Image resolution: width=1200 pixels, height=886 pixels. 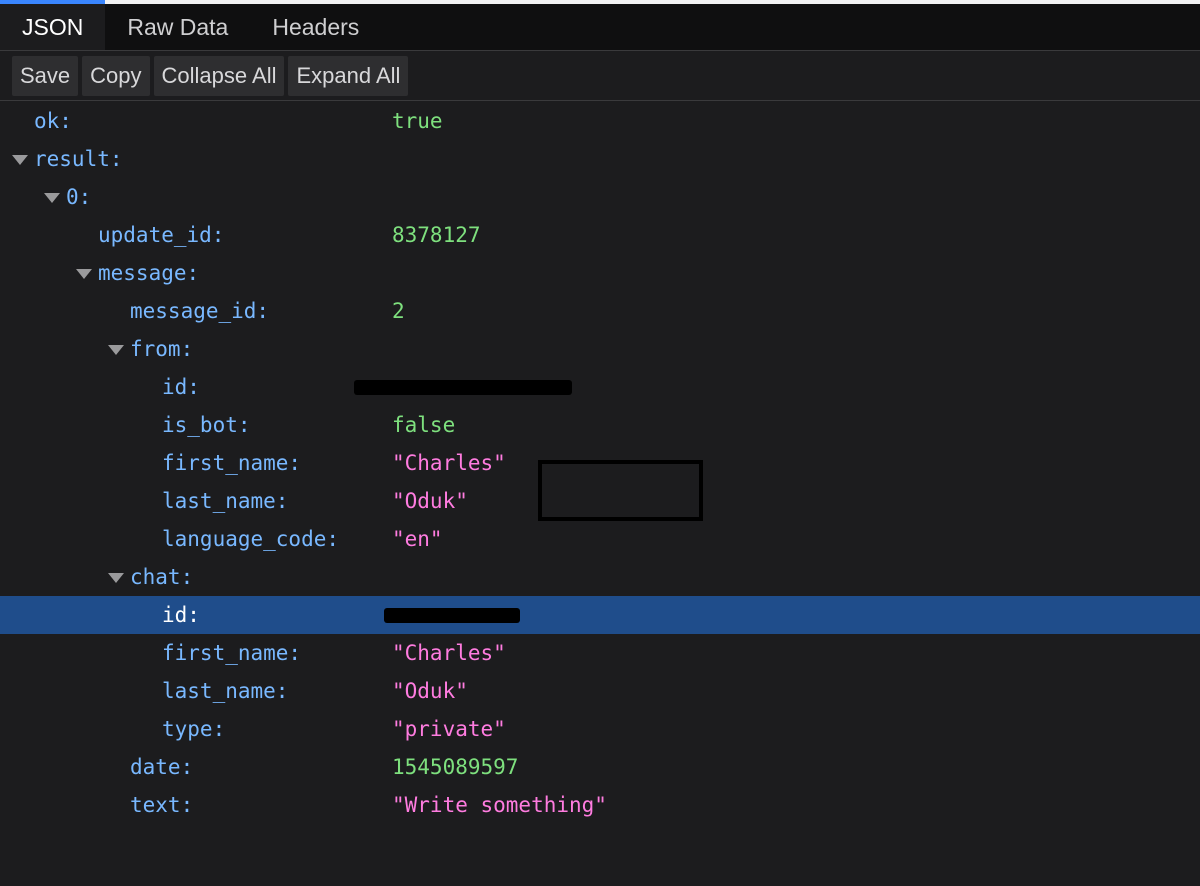 I want to click on json-key: ok:, so click(x=53, y=121).